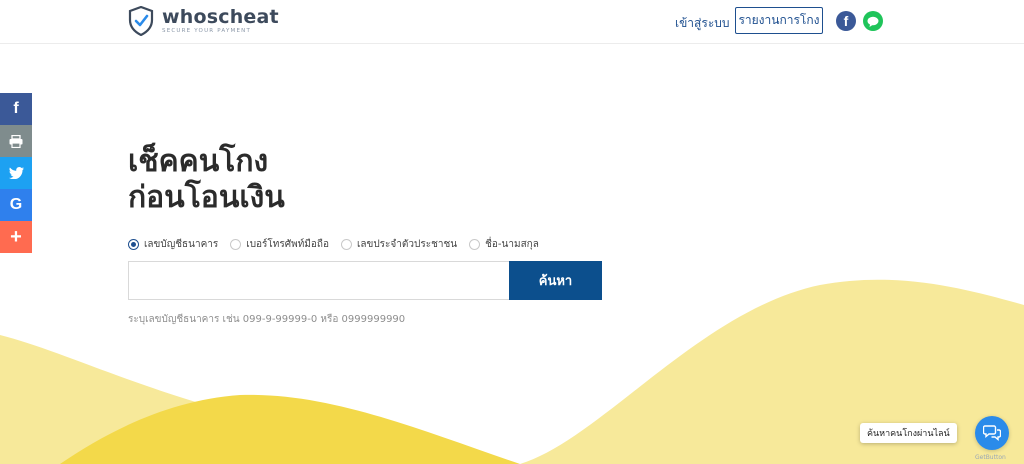 This screenshot has width=1024, height=464. Describe the element at coordinates (702, 23) in the screenshot. I see `login-link: เข้าสู่ระบบ` at that location.